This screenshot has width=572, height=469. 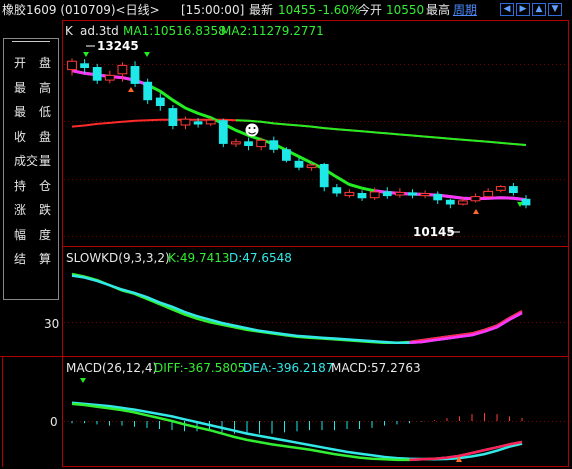 What do you see at coordinates (199, 368) in the screenshot?
I see `macd-legend-diff: DIFF:-367.5805` at bounding box center [199, 368].